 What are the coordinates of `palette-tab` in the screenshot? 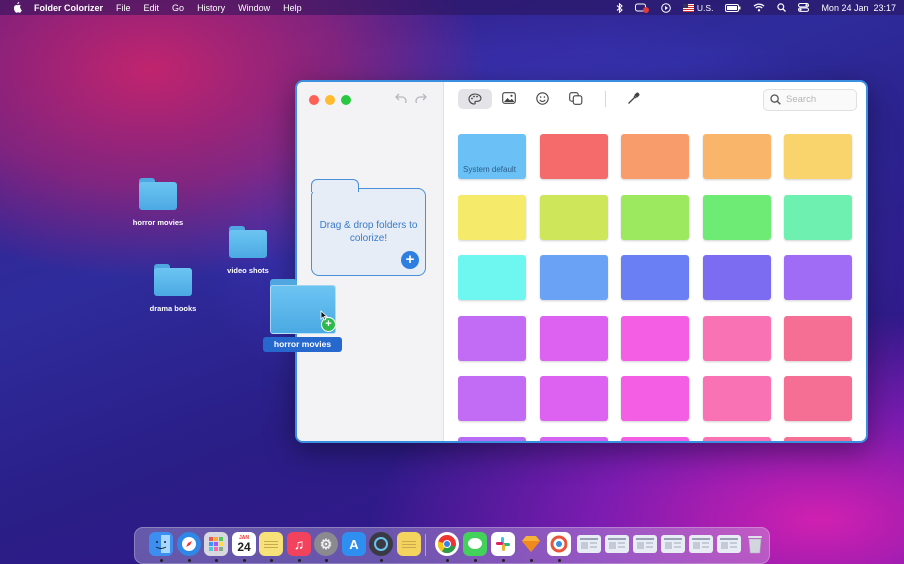 It's located at (475, 99).